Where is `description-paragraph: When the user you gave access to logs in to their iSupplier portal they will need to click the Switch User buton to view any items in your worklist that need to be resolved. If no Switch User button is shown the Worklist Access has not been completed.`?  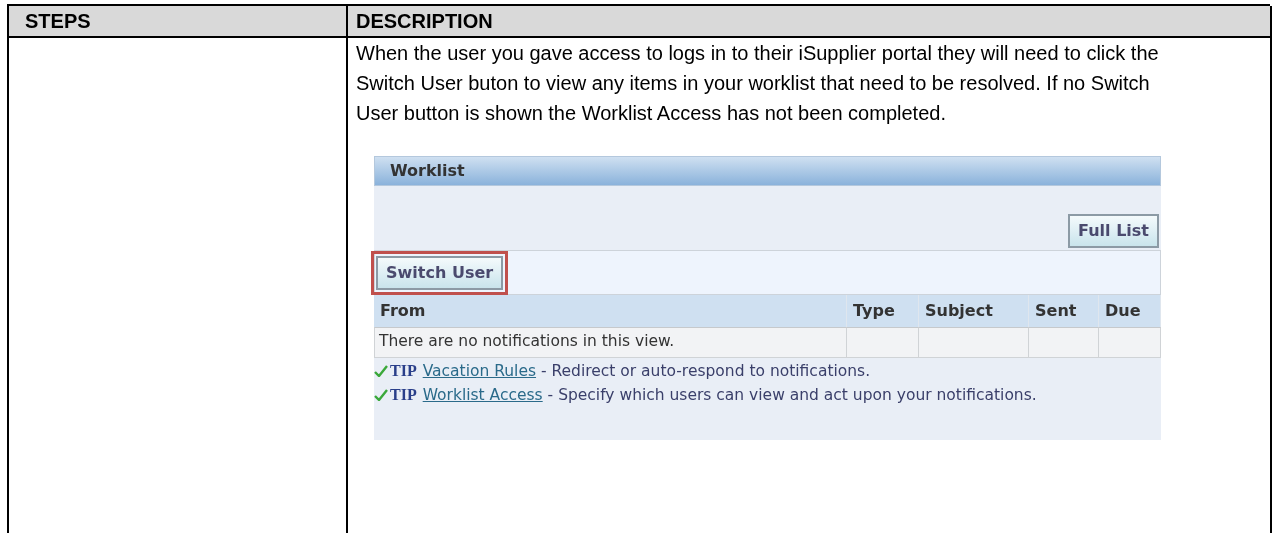 description-paragraph: When the user you gave access to logs in to their iSupplier portal they will need to click the Switch User buton to view any items in your worklist that need to be resolved. If no Switch User button is shown the Worklist Access has not been completed. is located at coordinates (757, 83).